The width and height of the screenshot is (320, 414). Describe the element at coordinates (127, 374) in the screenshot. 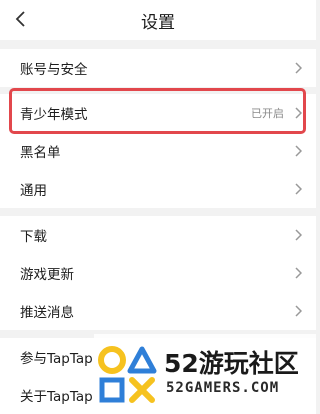

I see `site-logo-icon` at that location.